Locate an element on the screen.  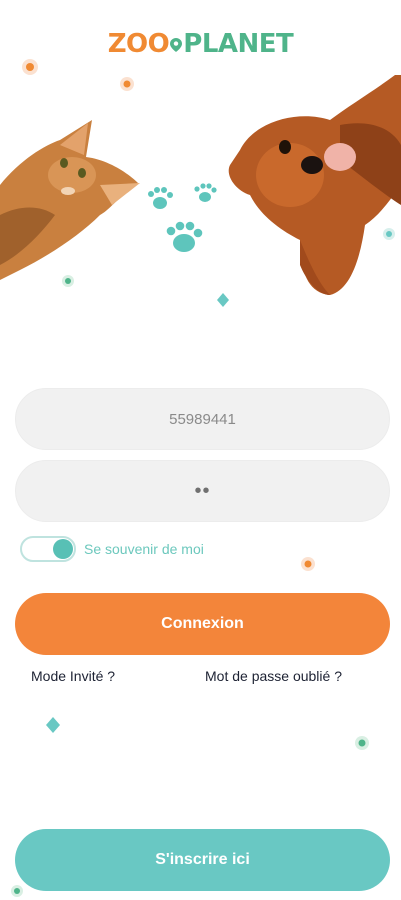
zooplanet-logo: ZOO PLANET is located at coordinates (200, 44).